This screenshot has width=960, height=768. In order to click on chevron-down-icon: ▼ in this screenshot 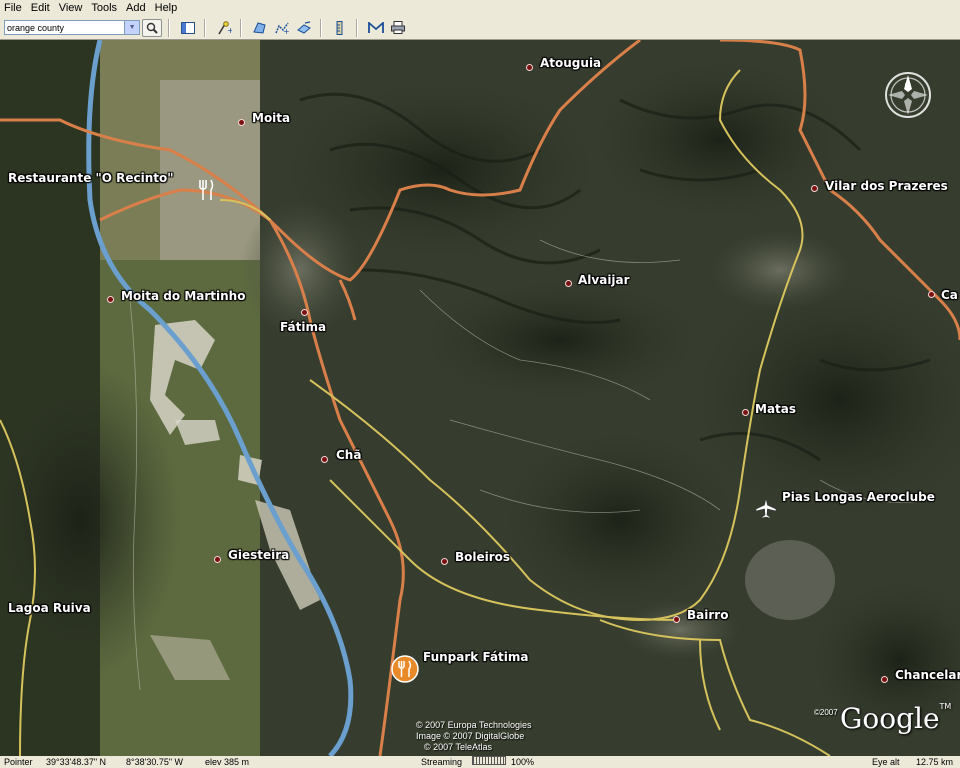, I will do `click(131, 27)`.